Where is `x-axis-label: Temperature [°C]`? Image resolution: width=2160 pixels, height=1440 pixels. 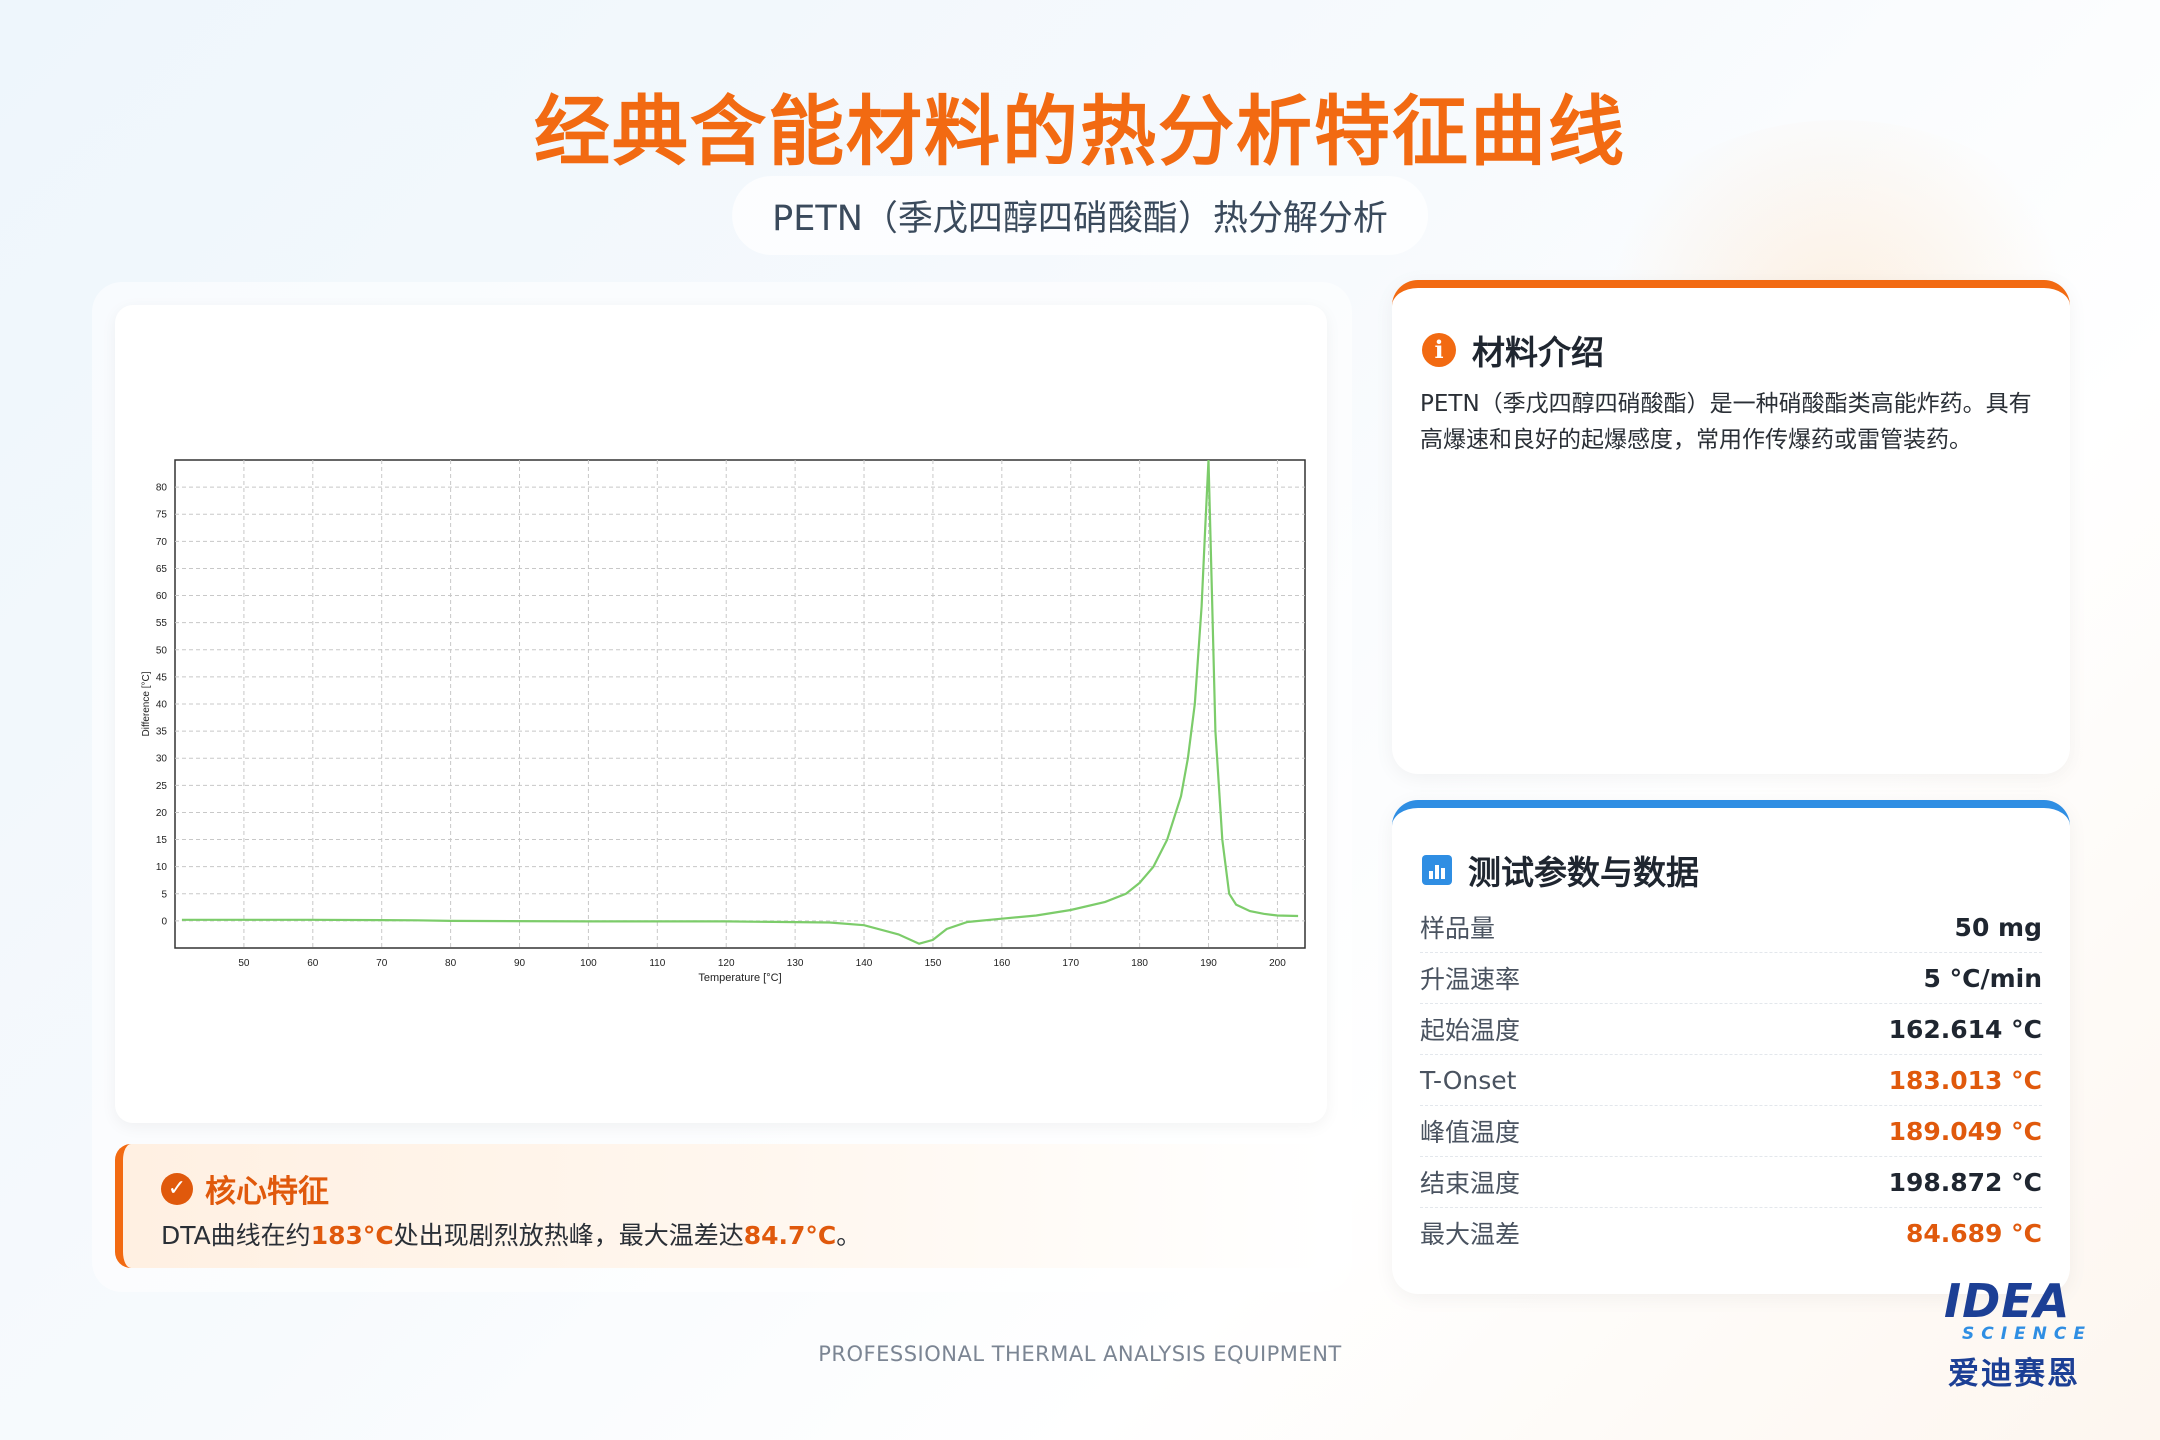 x-axis-label: Temperature [°C] is located at coordinates (739, 978).